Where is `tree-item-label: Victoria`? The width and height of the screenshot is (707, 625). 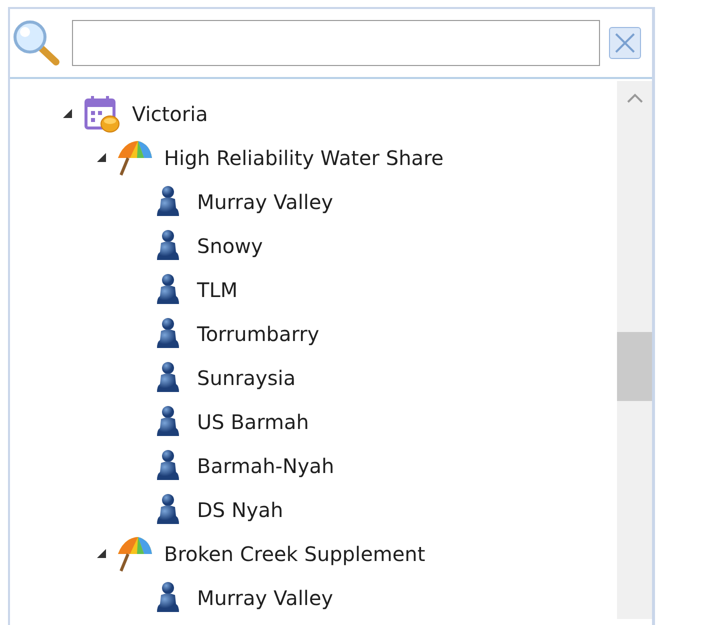
tree-item-label: Victoria is located at coordinates (170, 114).